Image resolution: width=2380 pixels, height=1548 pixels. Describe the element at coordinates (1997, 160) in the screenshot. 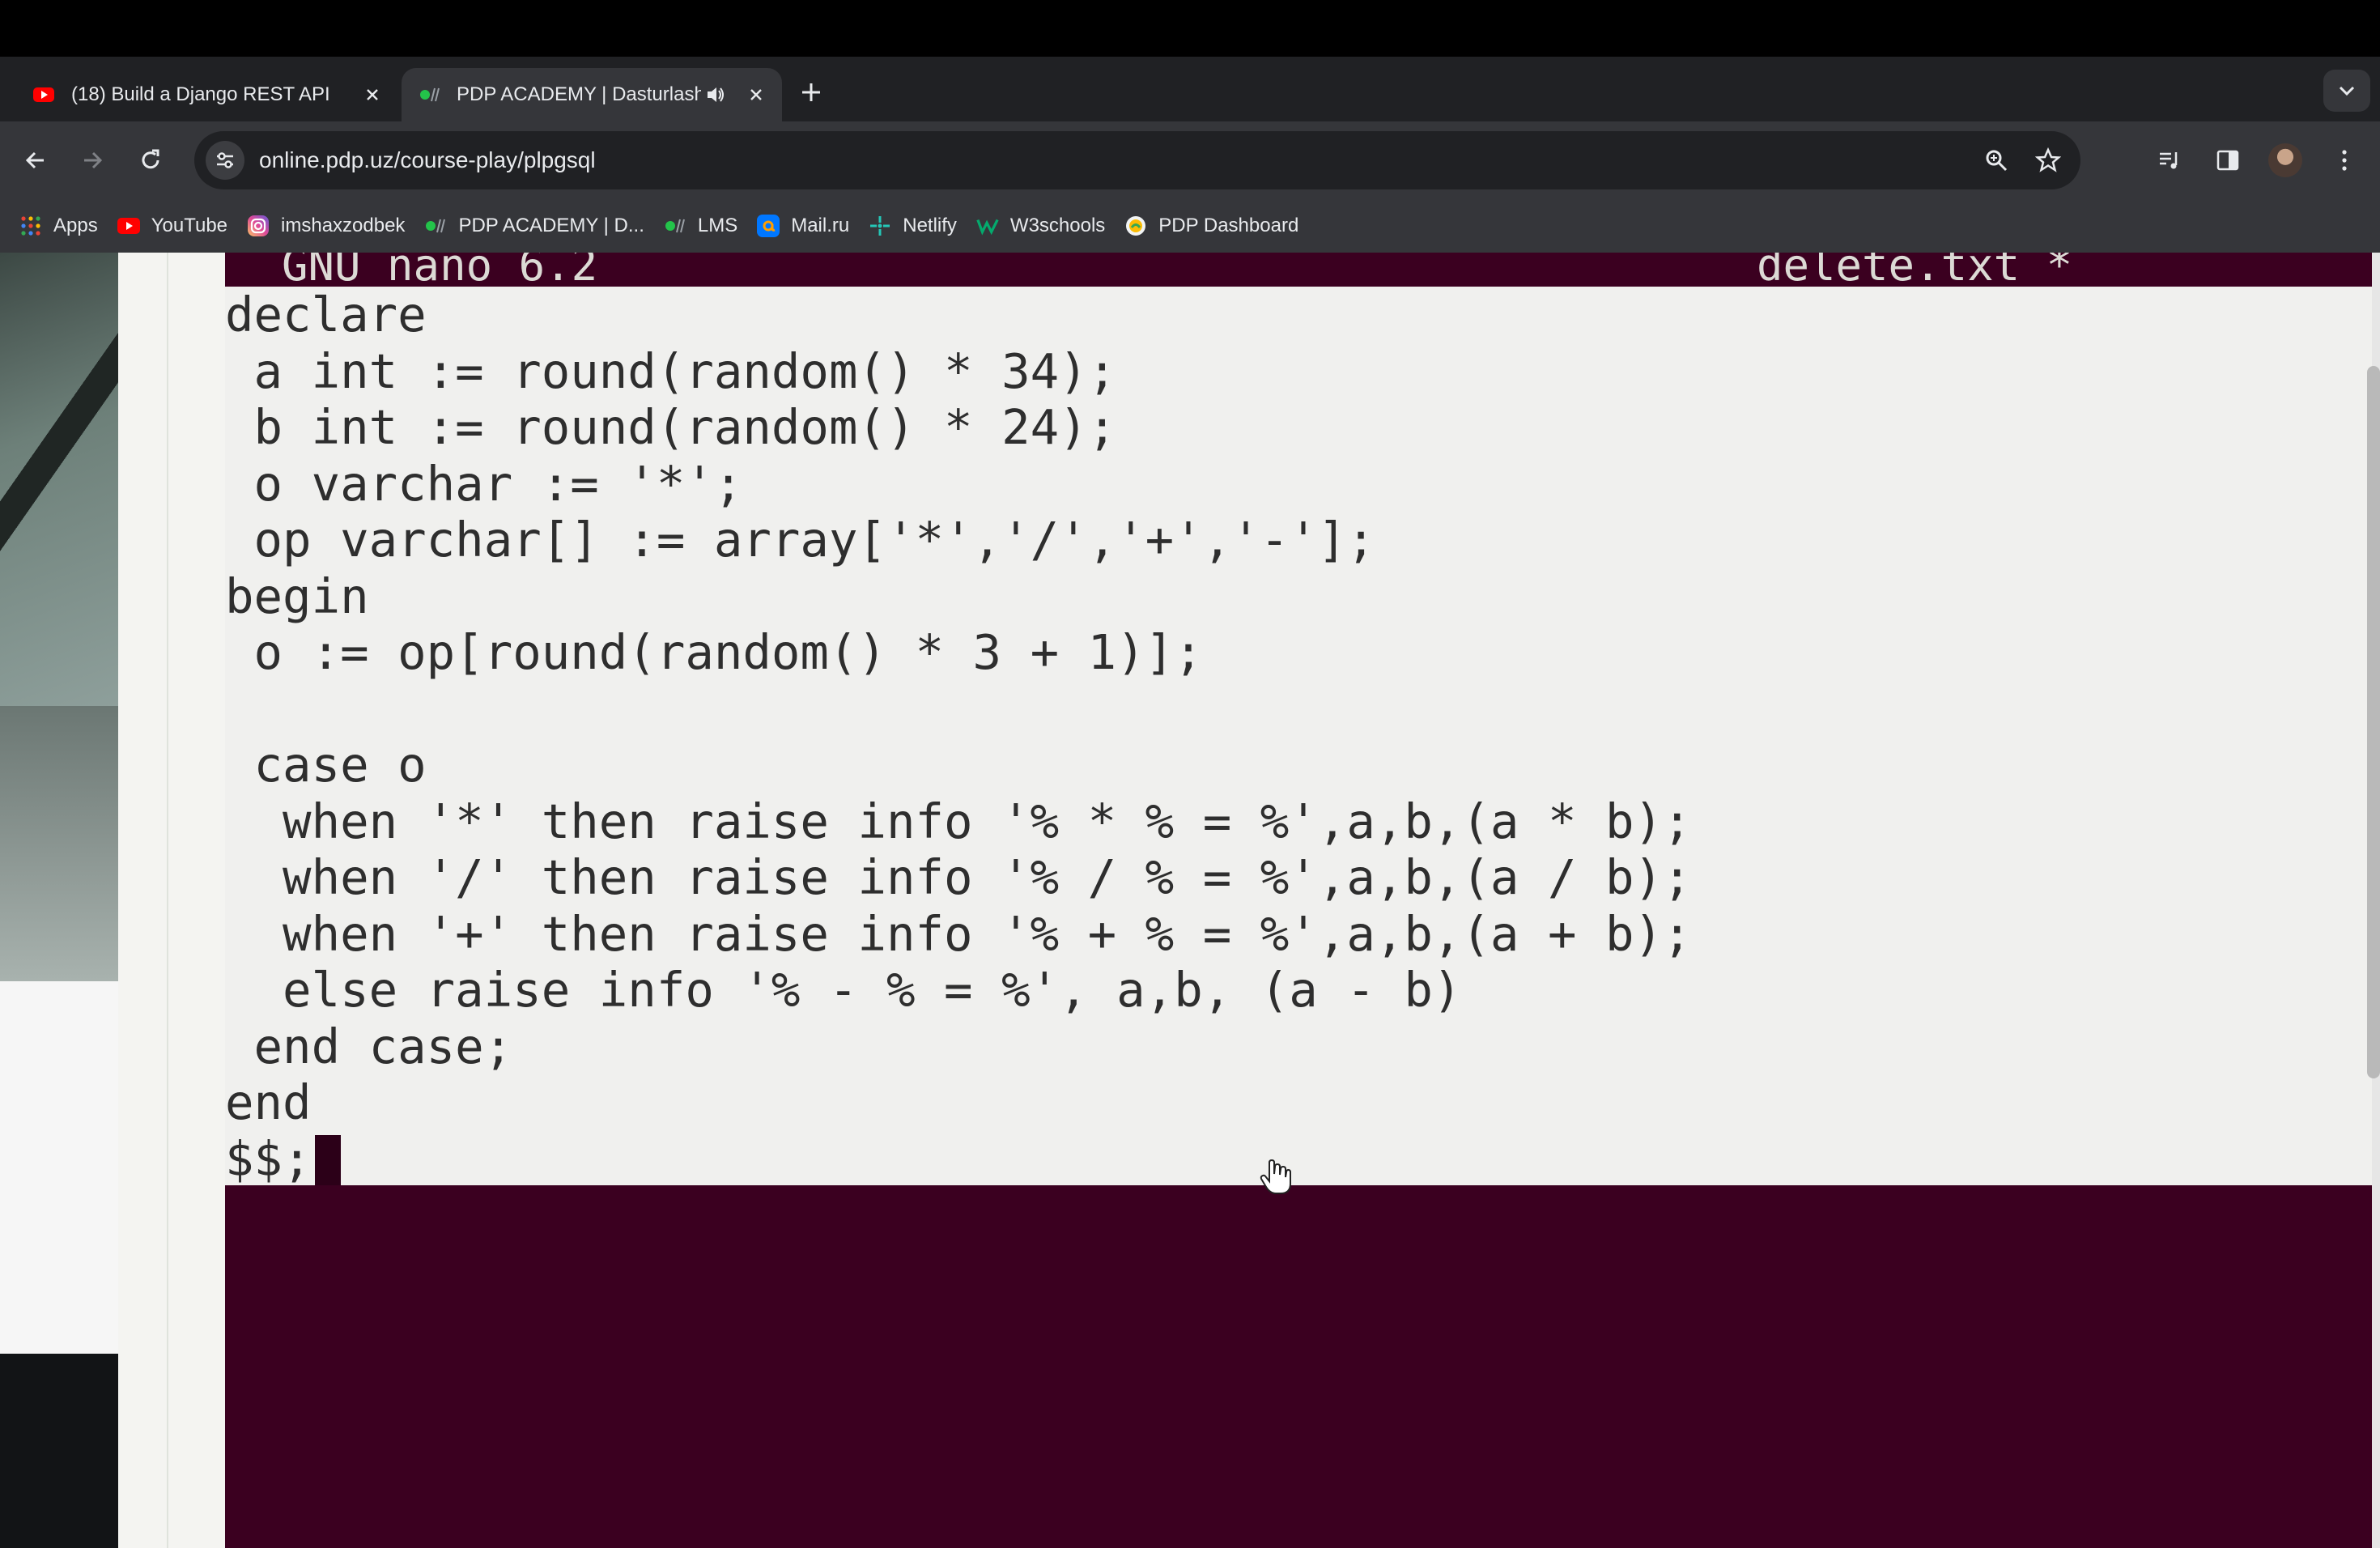

I see `zoom-icon` at that location.